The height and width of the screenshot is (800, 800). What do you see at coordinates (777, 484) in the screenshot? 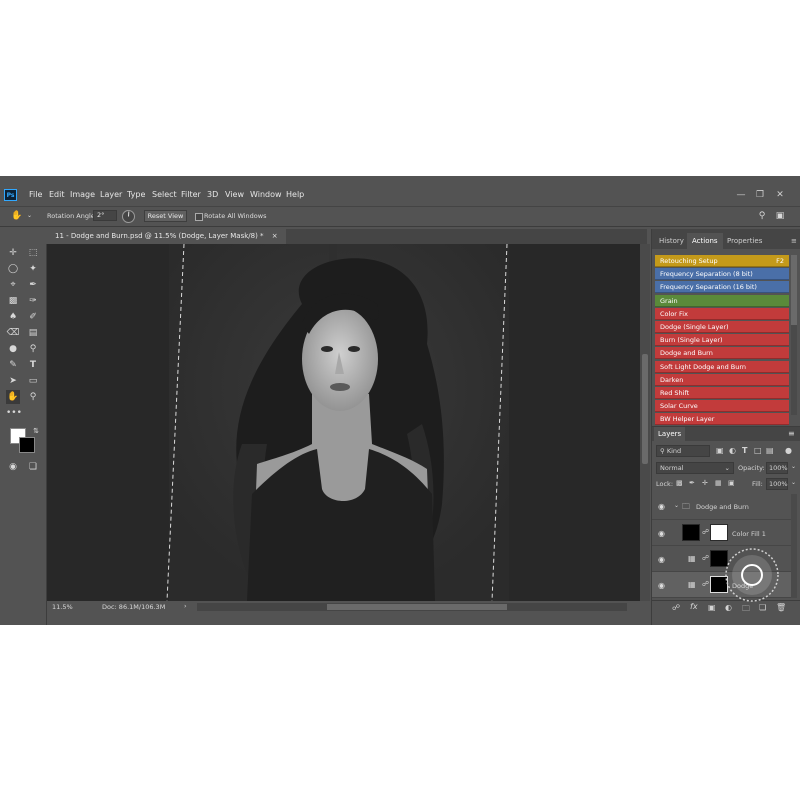
I see `fill-input: 100%` at bounding box center [777, 484].